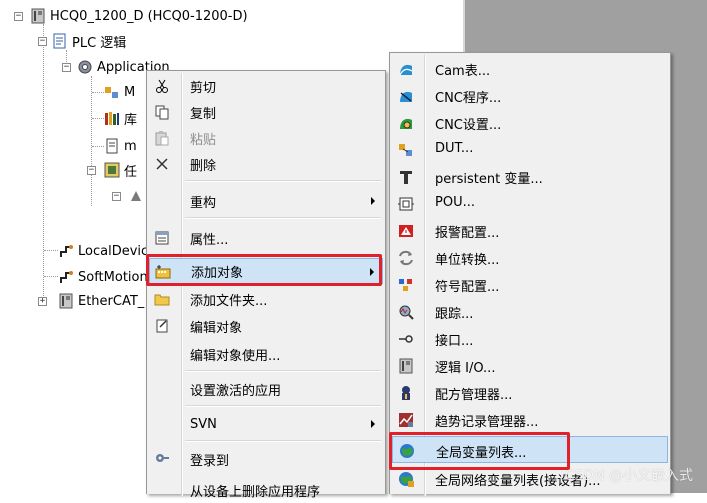 The height and width of the screenshot is (503, 707). What do you see at coordinates (406, 258) in the screenshot?
I see `unit-conversion-icon` at bounding box center [406, 258].